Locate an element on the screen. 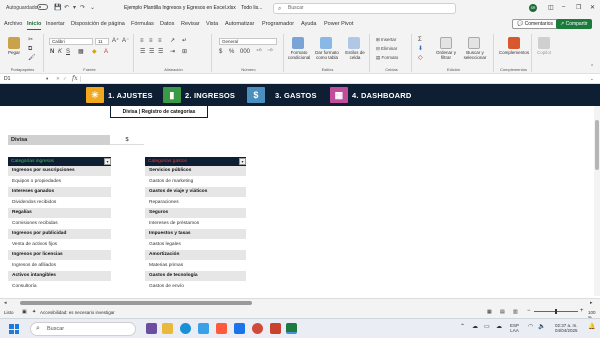 This screenshot has width=600, height=338. list-item: Ingresos por suscripciones is located at coordinates (59, 171).